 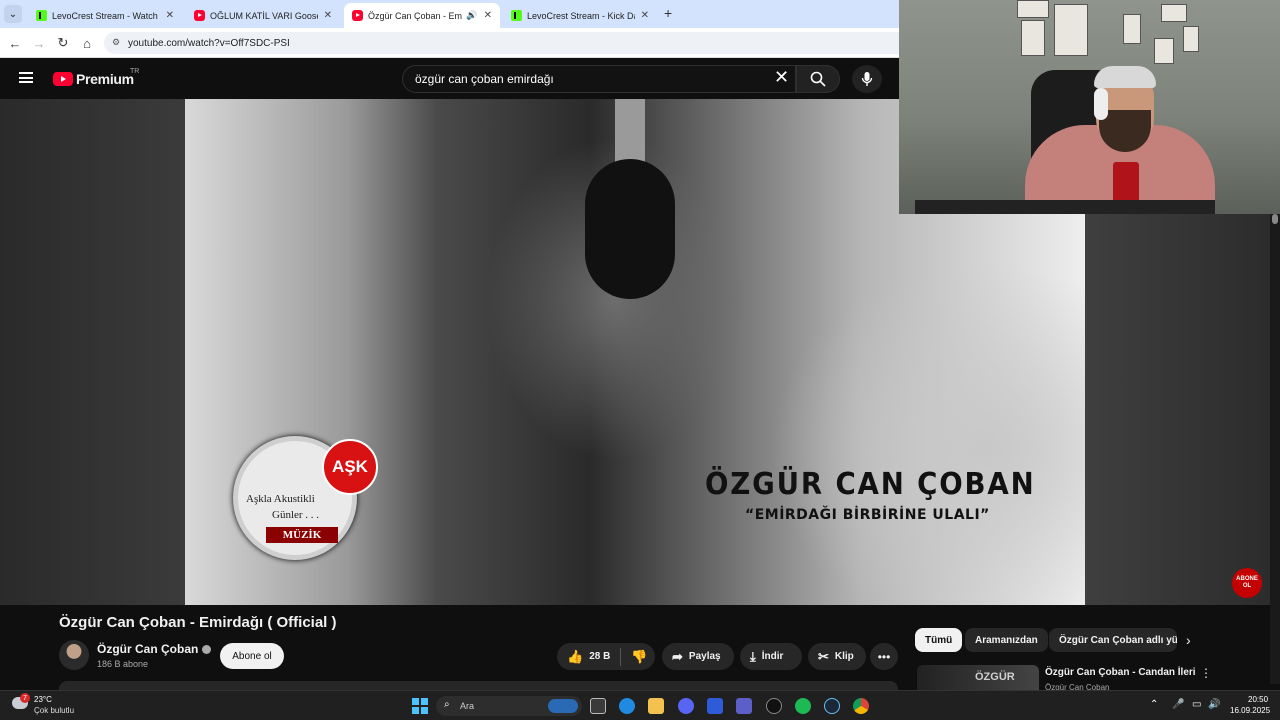 What do you see at coordinates (939, 640) in the screenshot?
I see `chip-all: Tümü` at bounding box center [939, 640].